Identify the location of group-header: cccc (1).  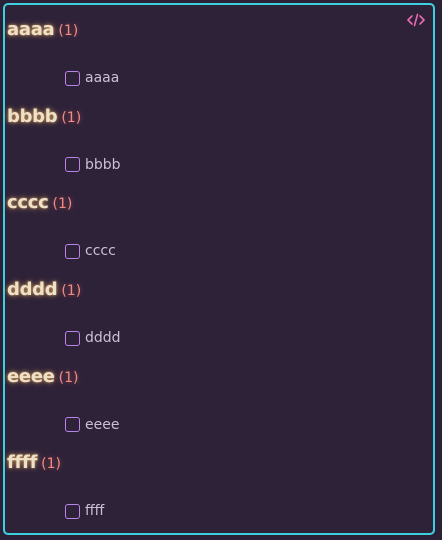
(39, 205).